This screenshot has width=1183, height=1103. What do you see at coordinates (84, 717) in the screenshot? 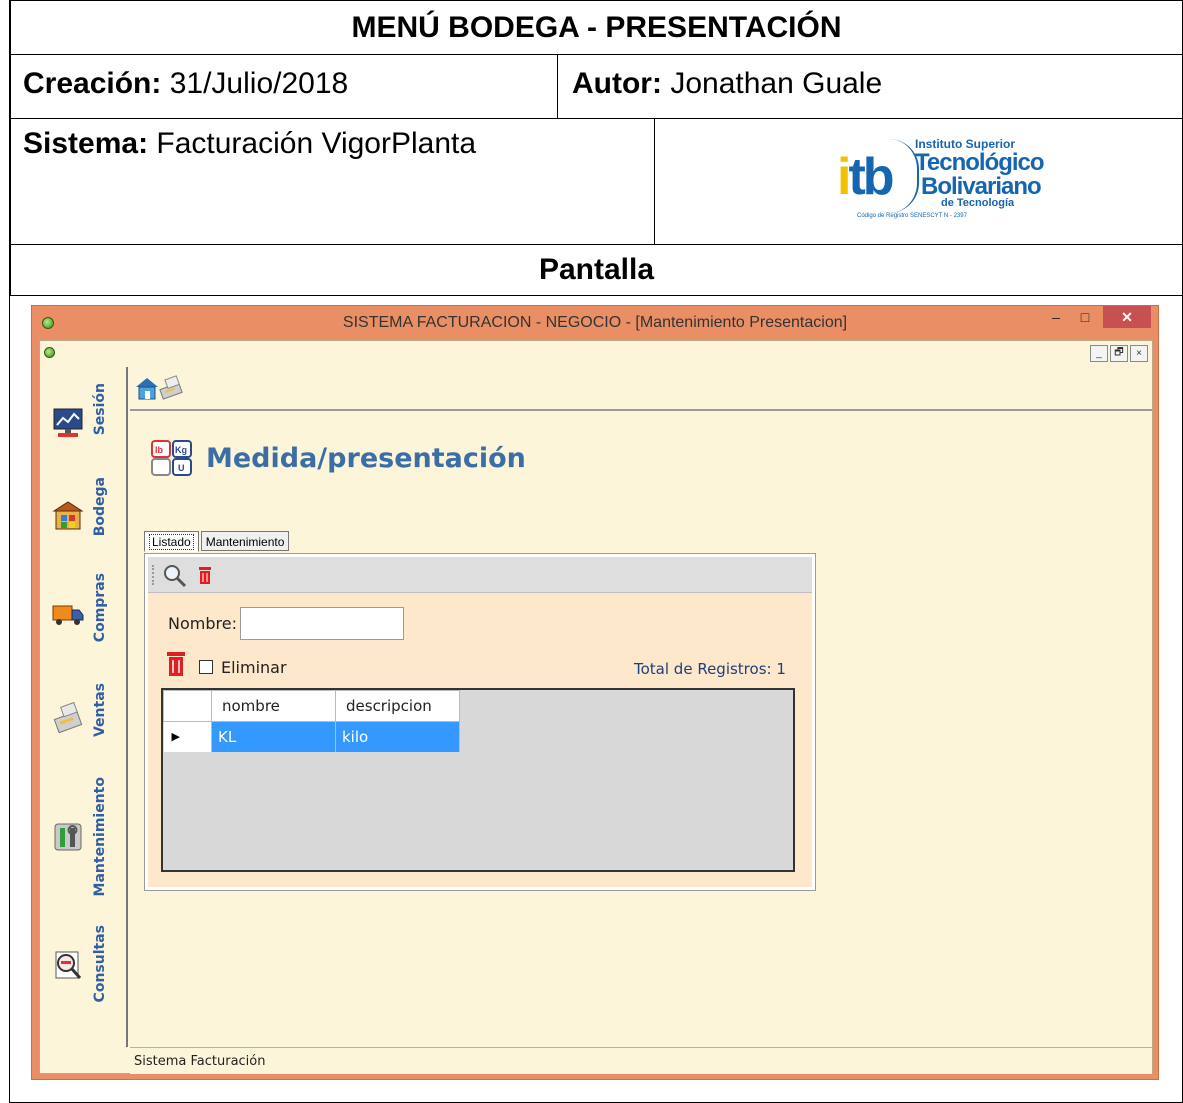
I see `nav-item-ventas: Ventas` at bounding box center [84, 717].